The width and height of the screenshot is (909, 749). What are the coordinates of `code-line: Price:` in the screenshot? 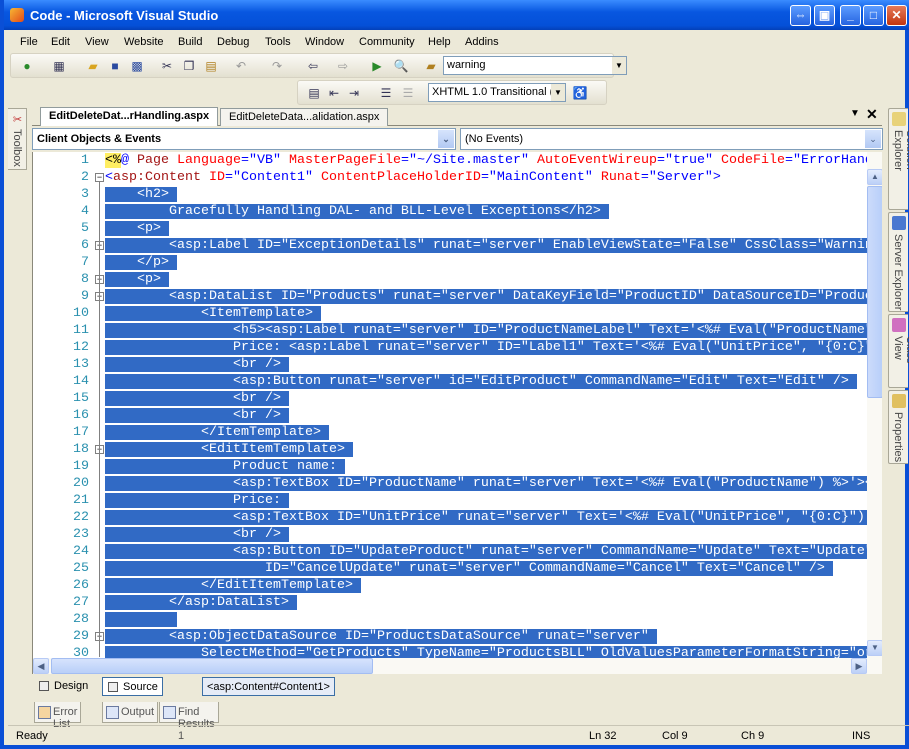 It's located at (197, 500).